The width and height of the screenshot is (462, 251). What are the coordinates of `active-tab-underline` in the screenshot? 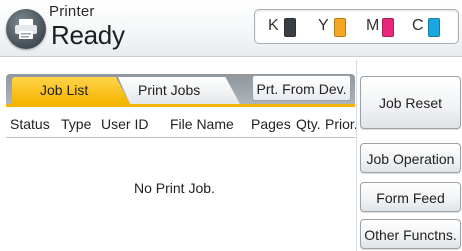 It's located at (180, 105).